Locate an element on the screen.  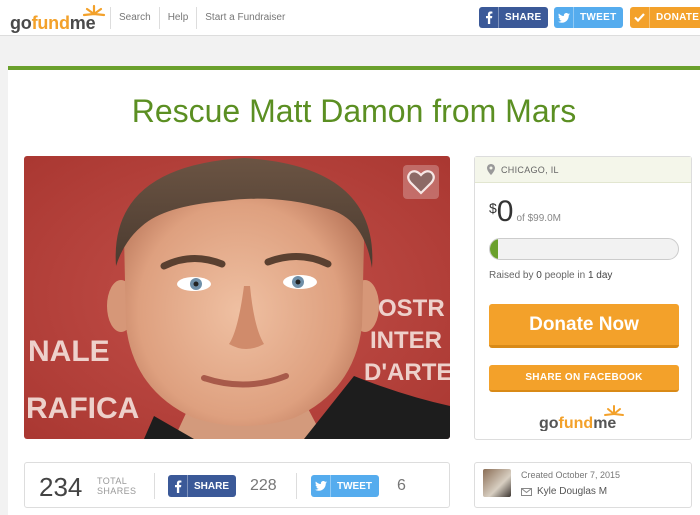
facebook-share-count: 228 is located at coordinates (263, 485).